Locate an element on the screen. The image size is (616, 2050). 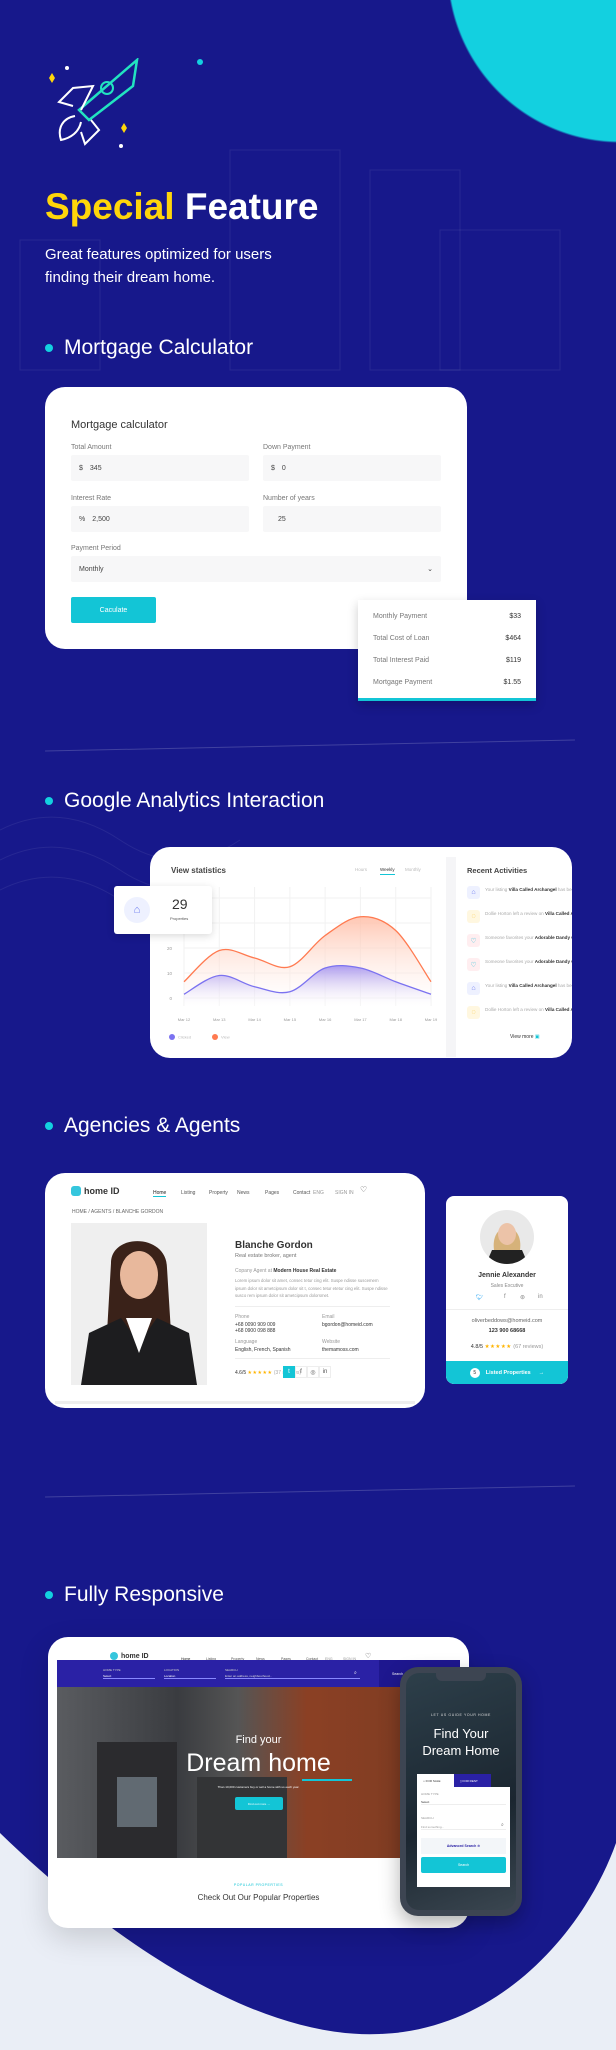
y-tick-label: 20 is located at coordinates (170, 948).